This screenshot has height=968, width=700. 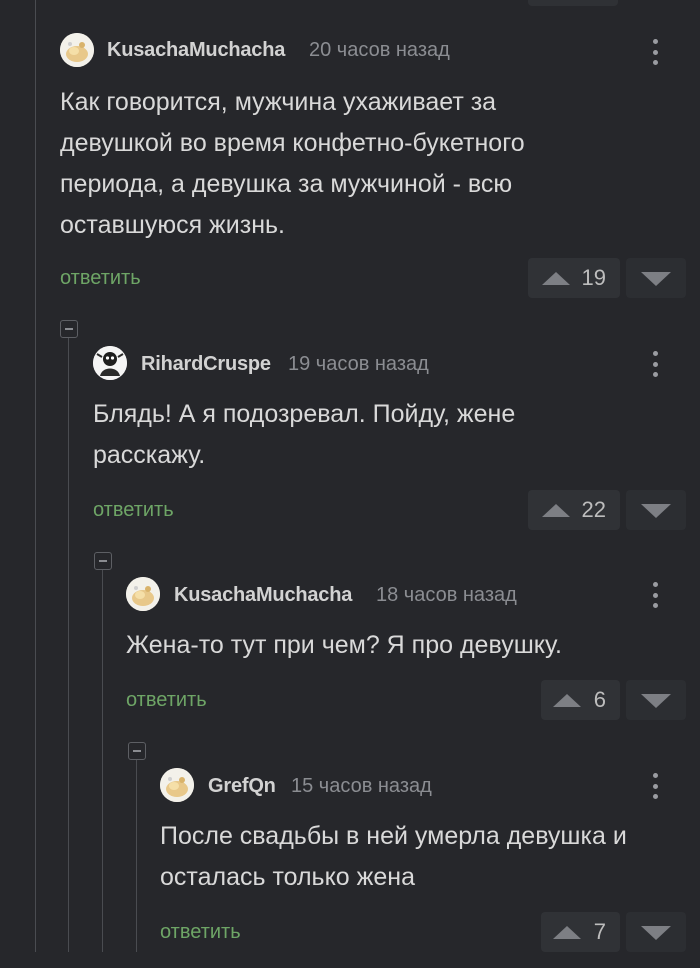 What do you see at coordinates (379, 50) in the screenshot?
I see `comment-time: 20 часов назад` at bounding box center [379, 50].